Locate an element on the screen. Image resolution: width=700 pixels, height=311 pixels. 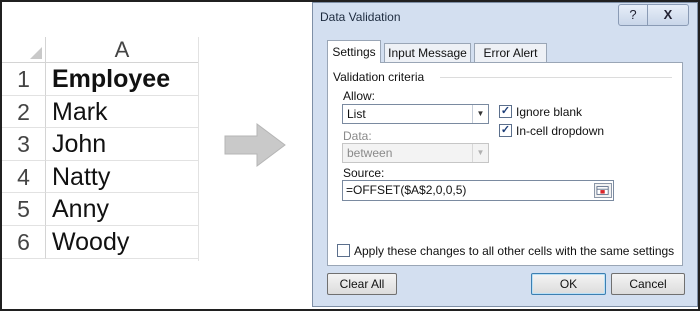
table-row: 2 Mark is located at coordinates (100, 112).